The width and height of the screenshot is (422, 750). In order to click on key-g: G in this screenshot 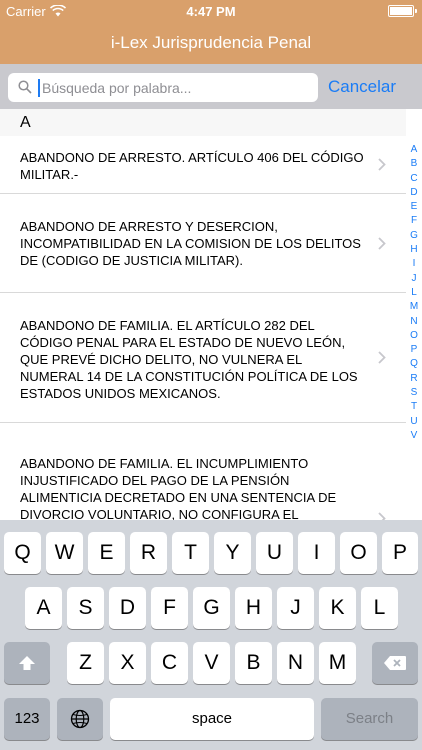, I will do `click(211, 608)`.